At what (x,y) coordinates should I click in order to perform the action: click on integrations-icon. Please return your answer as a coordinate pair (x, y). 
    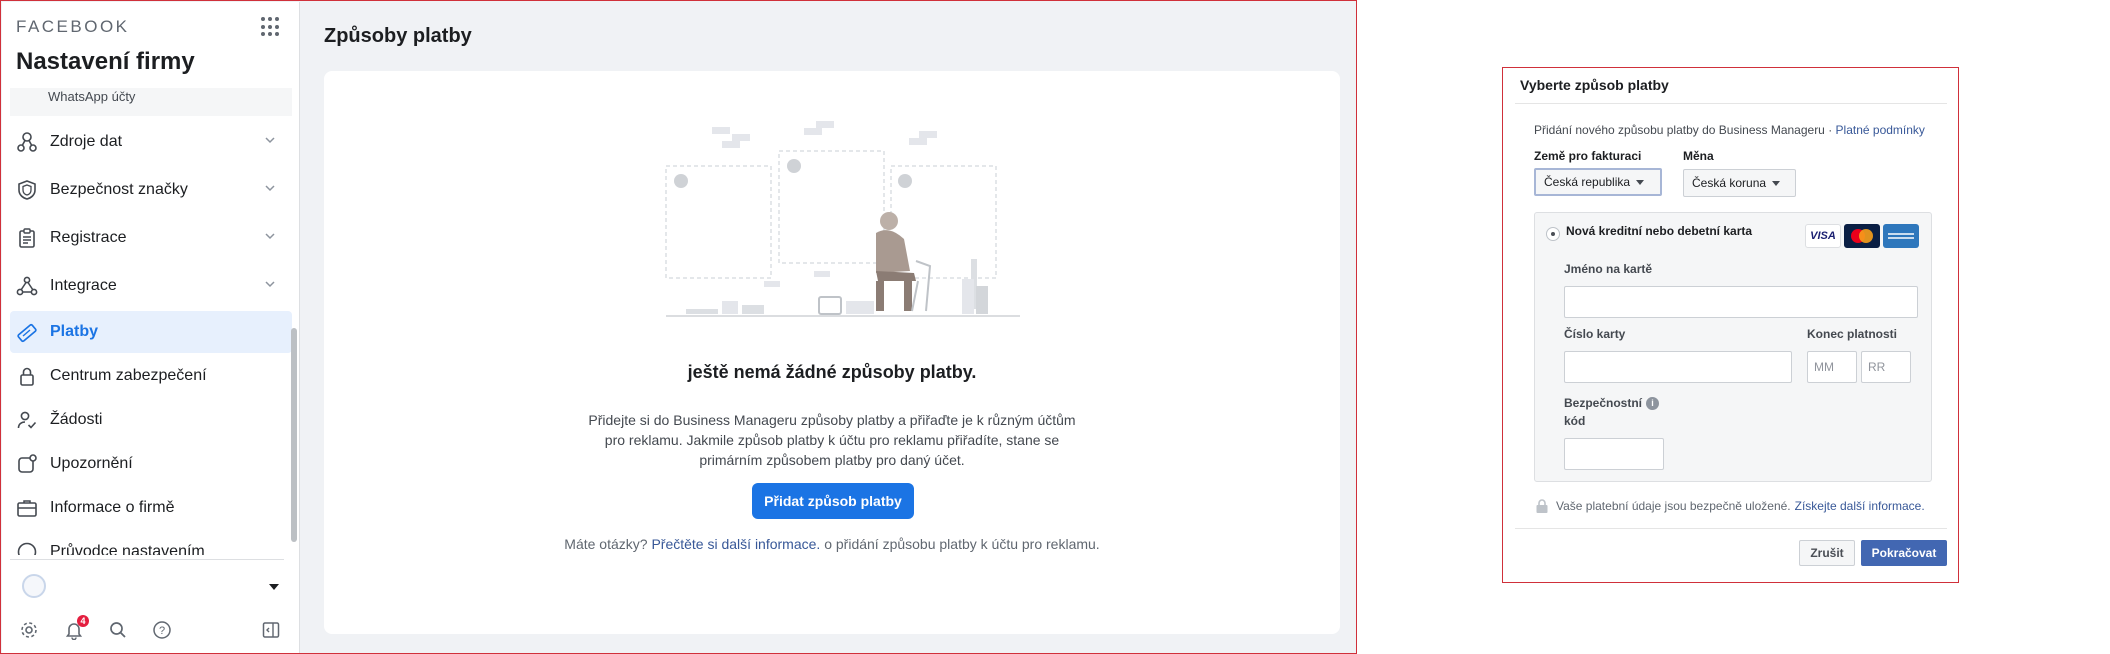
    Looking at the image, I should click on (27, 286).